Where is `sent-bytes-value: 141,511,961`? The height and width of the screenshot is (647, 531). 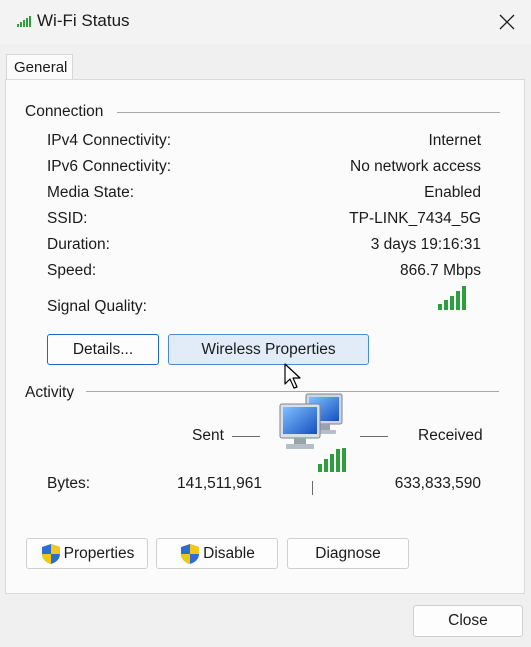
sent-bytes-value: 141,511,961 is located at coordinates (220, 483).